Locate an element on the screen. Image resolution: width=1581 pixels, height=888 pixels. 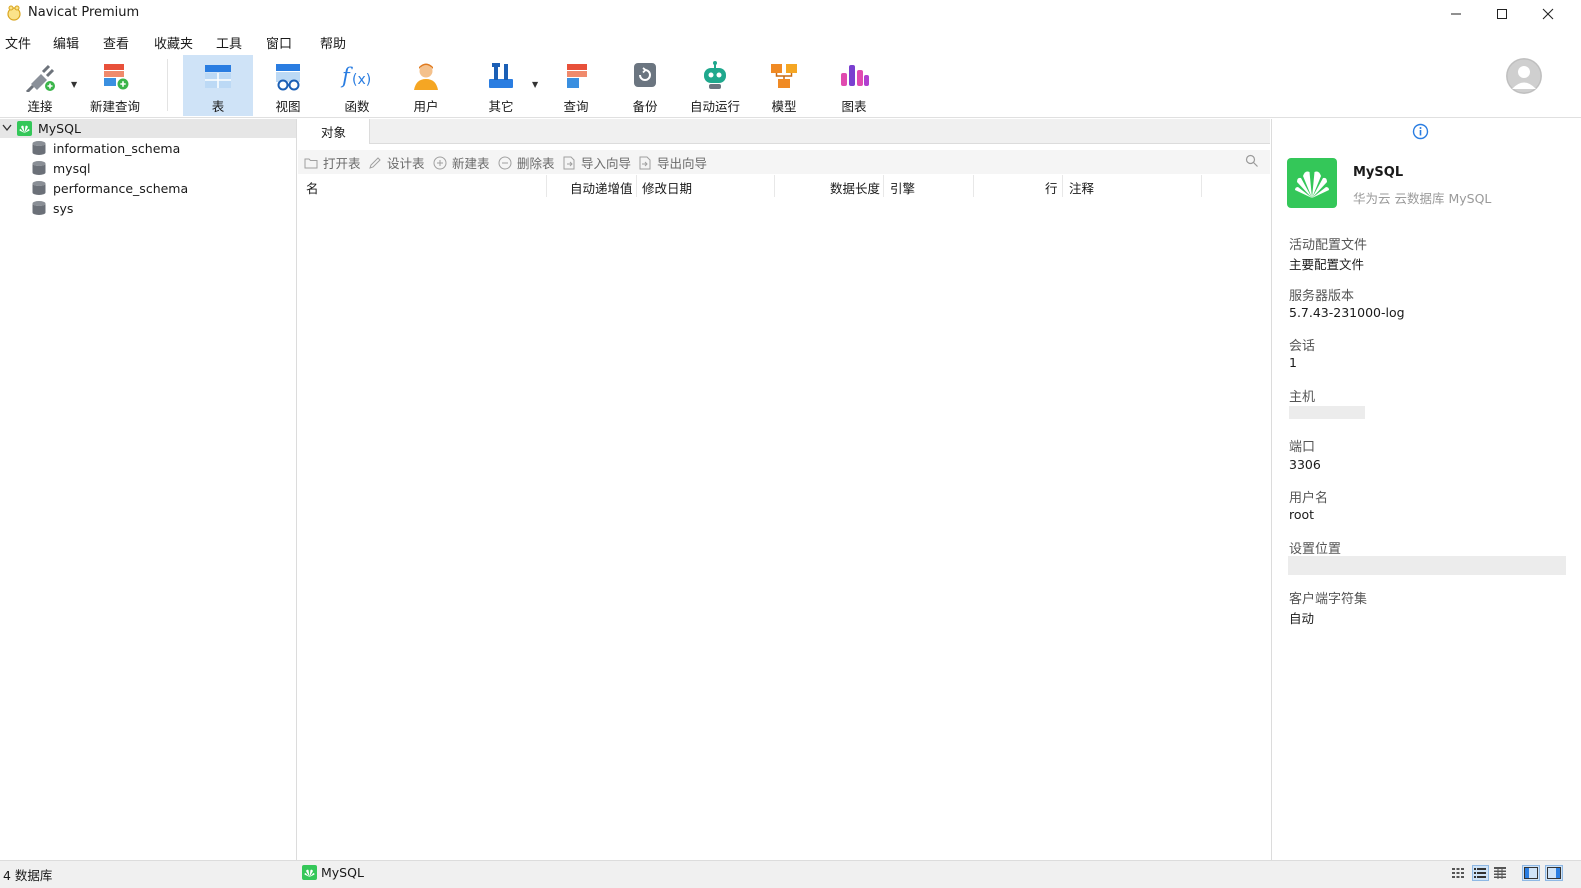
automation-button: 自动运行 is located at coordinates (715, 85).